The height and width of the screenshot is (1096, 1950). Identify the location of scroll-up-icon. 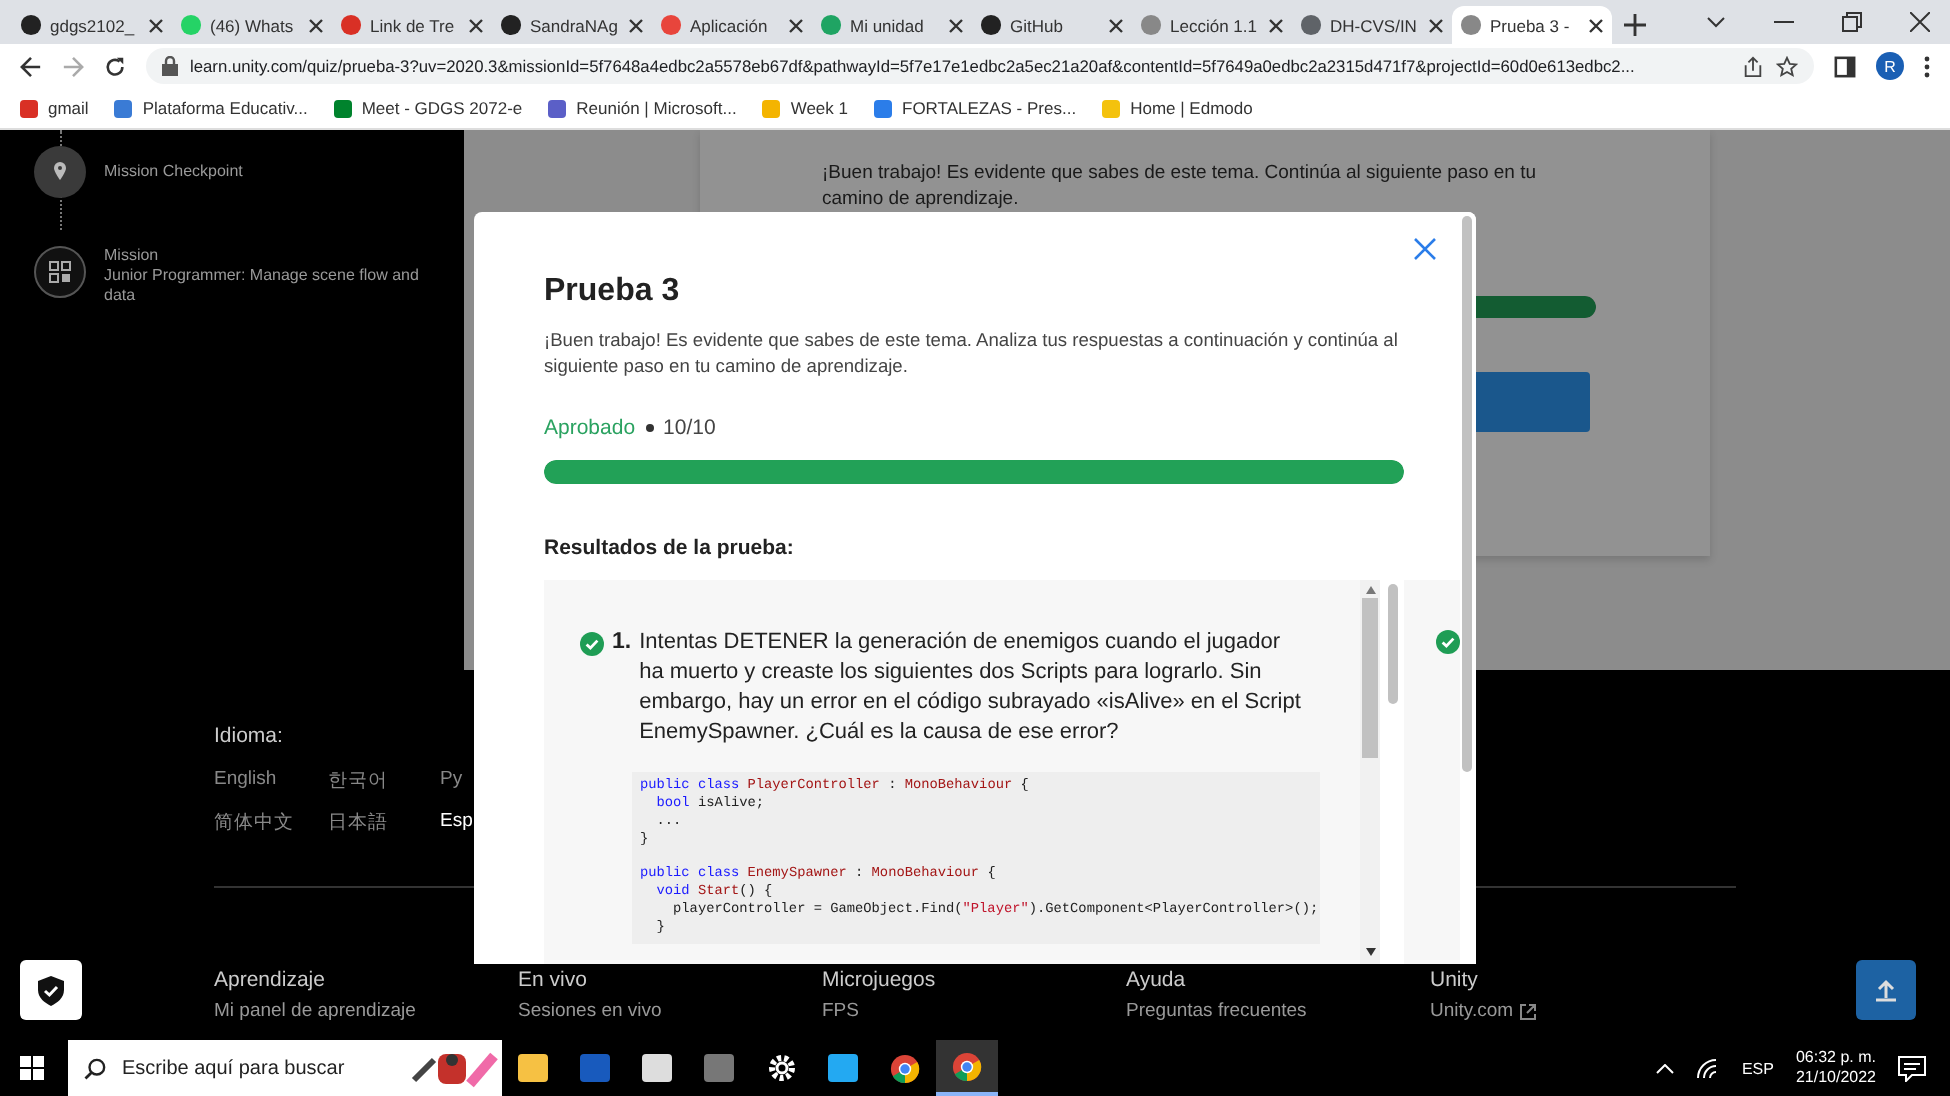
(1370, 590).